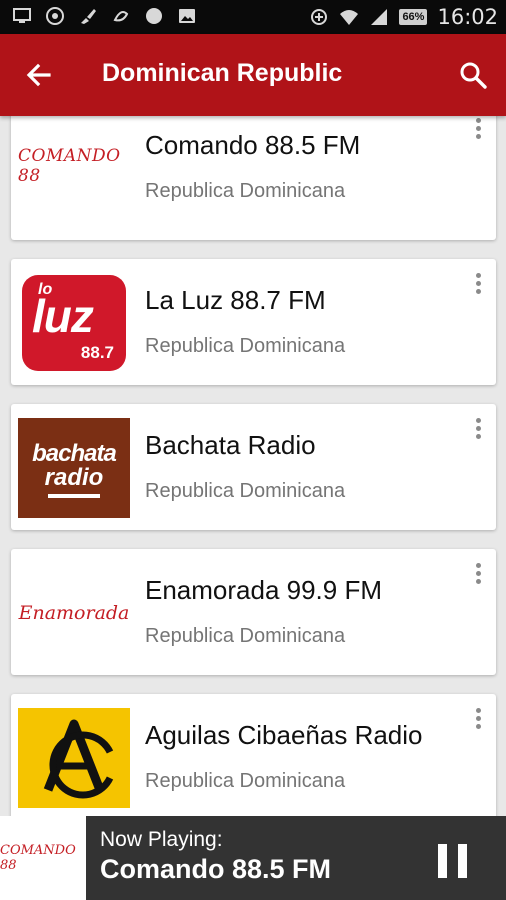 The height and width of the screenshot is (900, 506). Describe the element at coordinates (187, 16) in the screenshot. I see `image-icon` at that location.